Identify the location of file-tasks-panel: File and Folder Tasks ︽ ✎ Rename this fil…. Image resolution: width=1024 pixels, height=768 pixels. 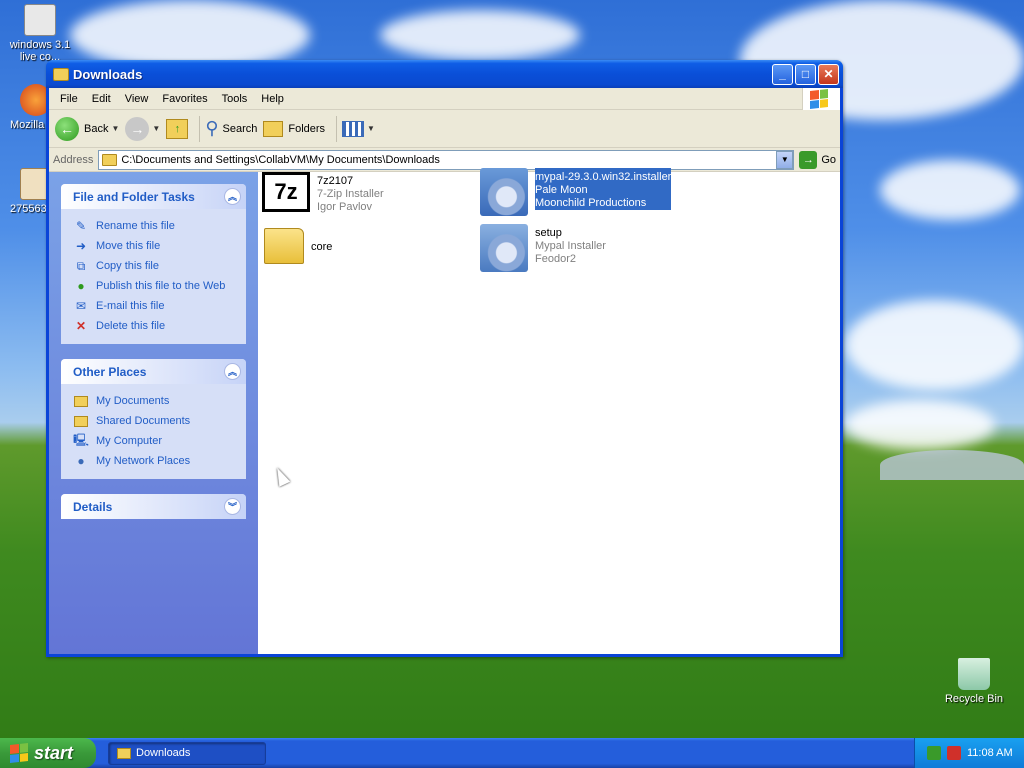
(153, 264).